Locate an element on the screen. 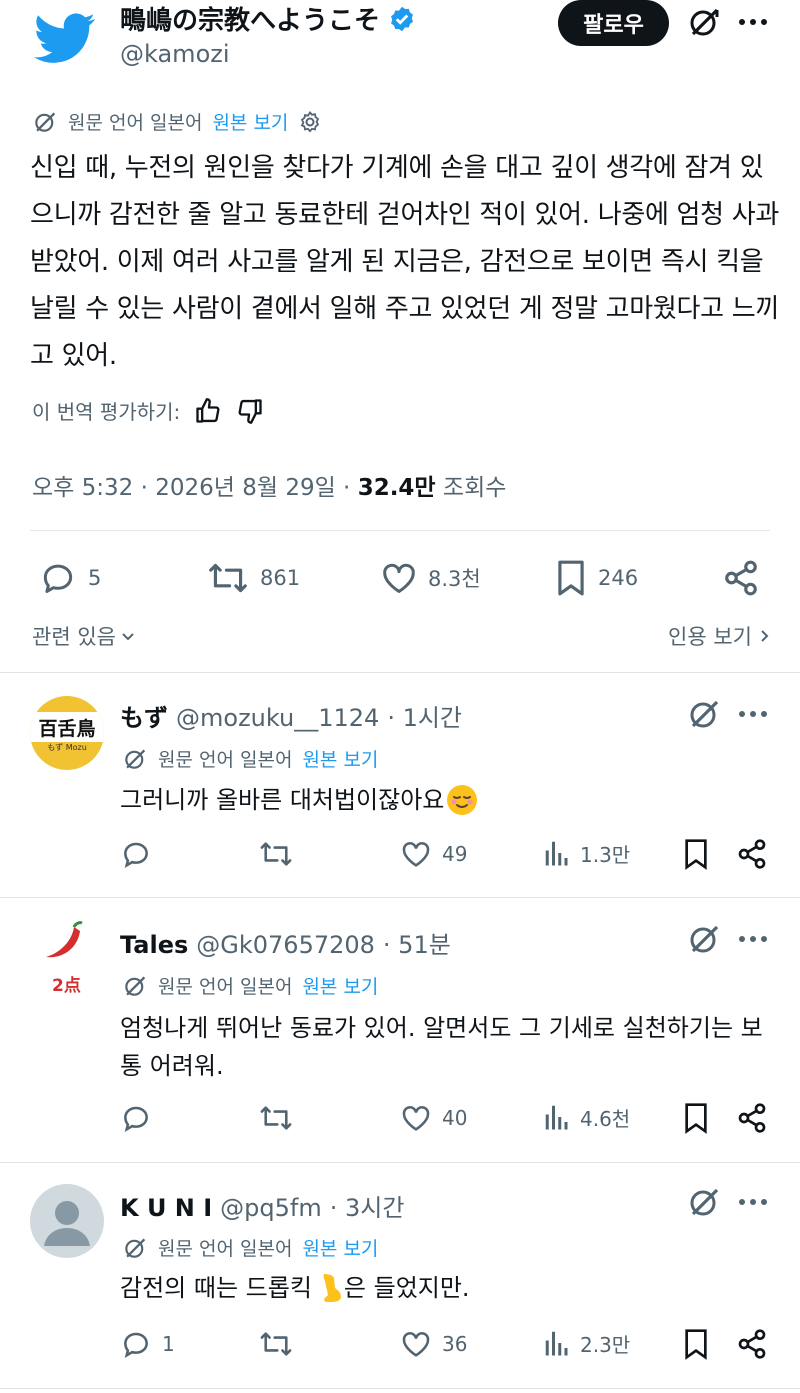 The image size is (800, 1393). chevron-right-icon is located at coordinates (765, 636).